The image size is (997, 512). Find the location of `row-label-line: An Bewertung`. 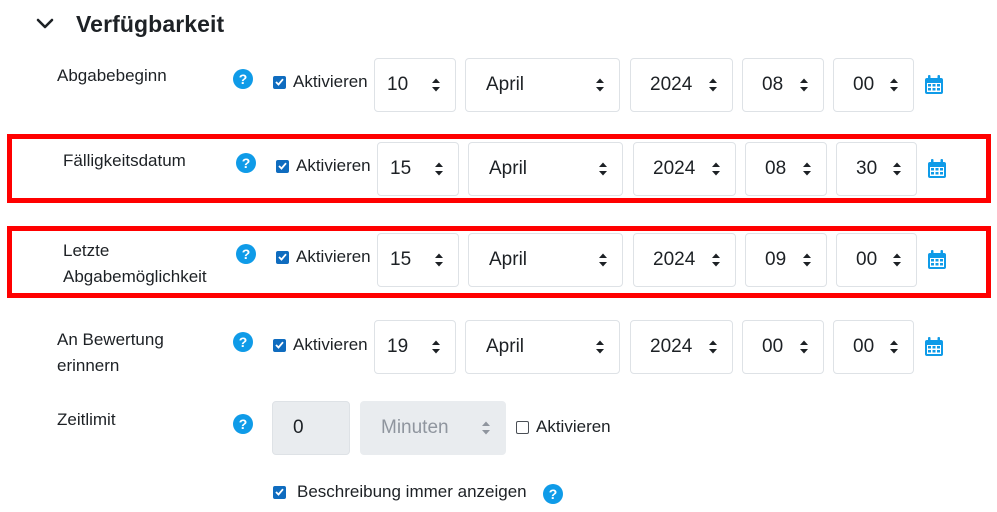

row-label-line: An Bewertung is located at coordinates (110, 339).